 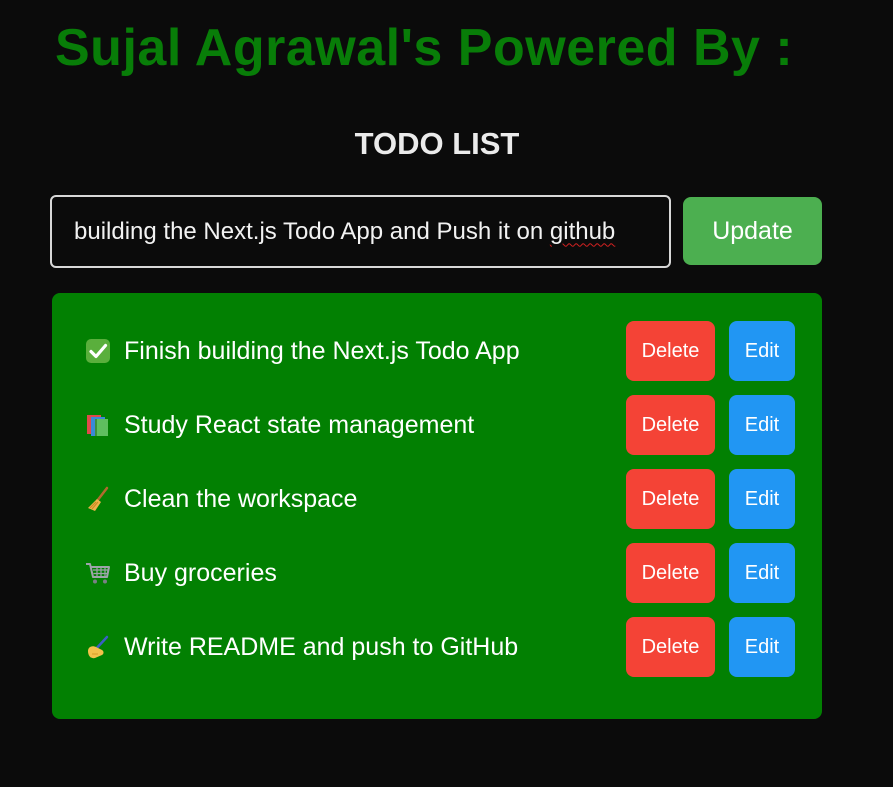 I want to click on books-icon, so click(x=98, y=425).